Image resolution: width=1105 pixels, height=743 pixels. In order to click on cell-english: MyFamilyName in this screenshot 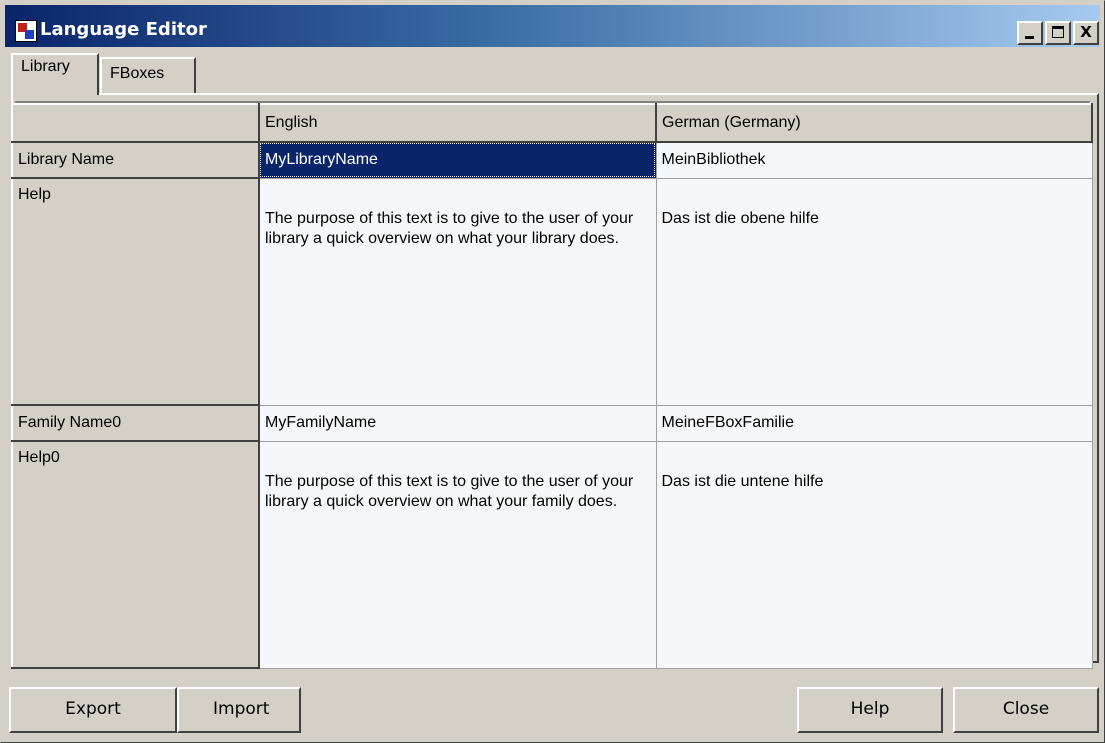, I will do `click(457, 423)`.